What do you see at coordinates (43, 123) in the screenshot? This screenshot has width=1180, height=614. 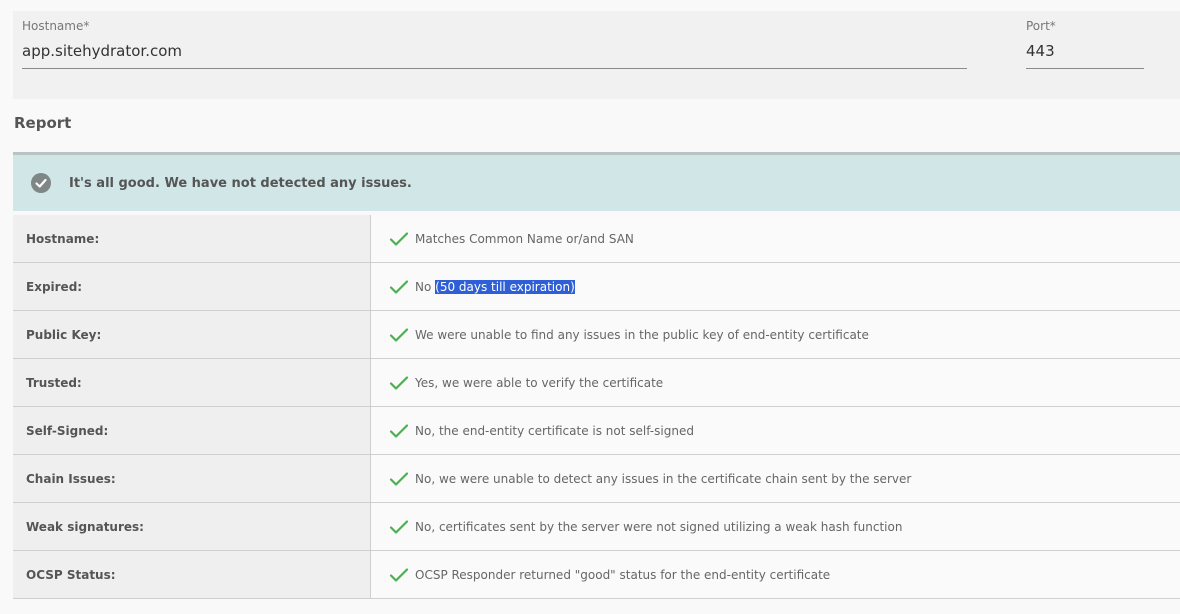 I see `report-title: Report` at bounding box center [43, 123].